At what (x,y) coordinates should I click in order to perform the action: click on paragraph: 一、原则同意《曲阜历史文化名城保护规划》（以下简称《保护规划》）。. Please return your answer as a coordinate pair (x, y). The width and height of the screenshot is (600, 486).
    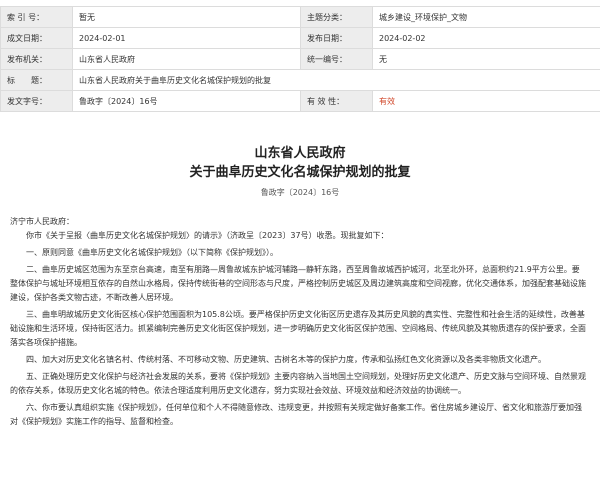
    Looking at the image, I should click on (152, 252).